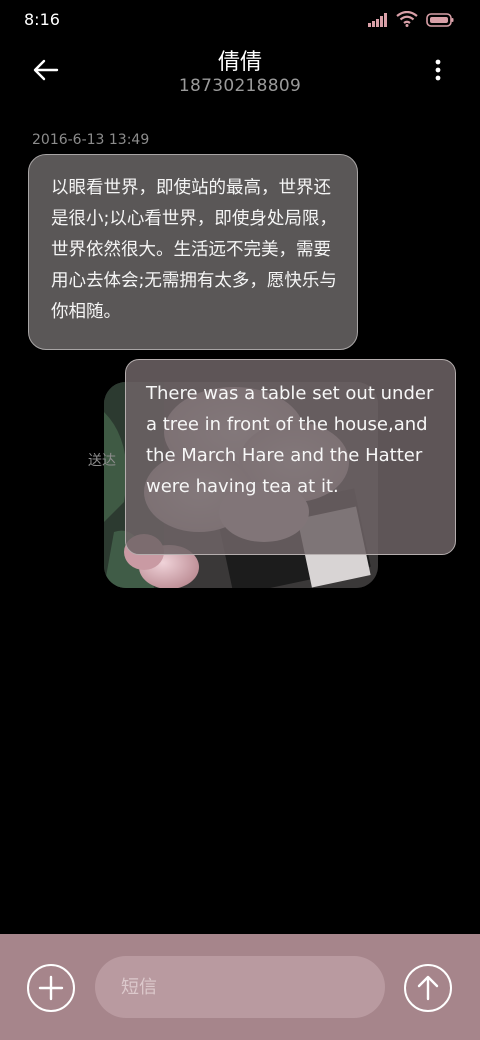  I want to click on status-time: 8:16, so click(42, 19).